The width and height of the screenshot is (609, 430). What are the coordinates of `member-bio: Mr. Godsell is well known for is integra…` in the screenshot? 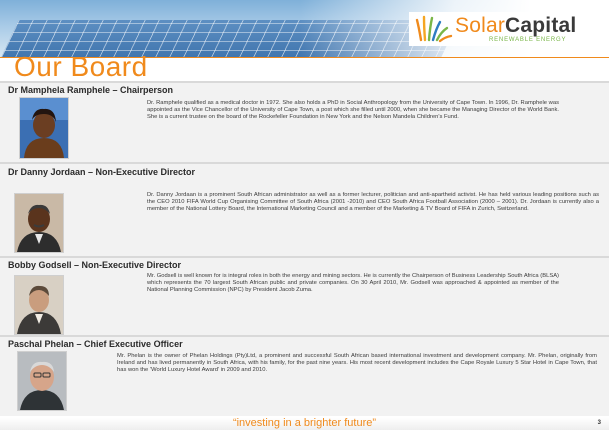 It's located at (353, 283).